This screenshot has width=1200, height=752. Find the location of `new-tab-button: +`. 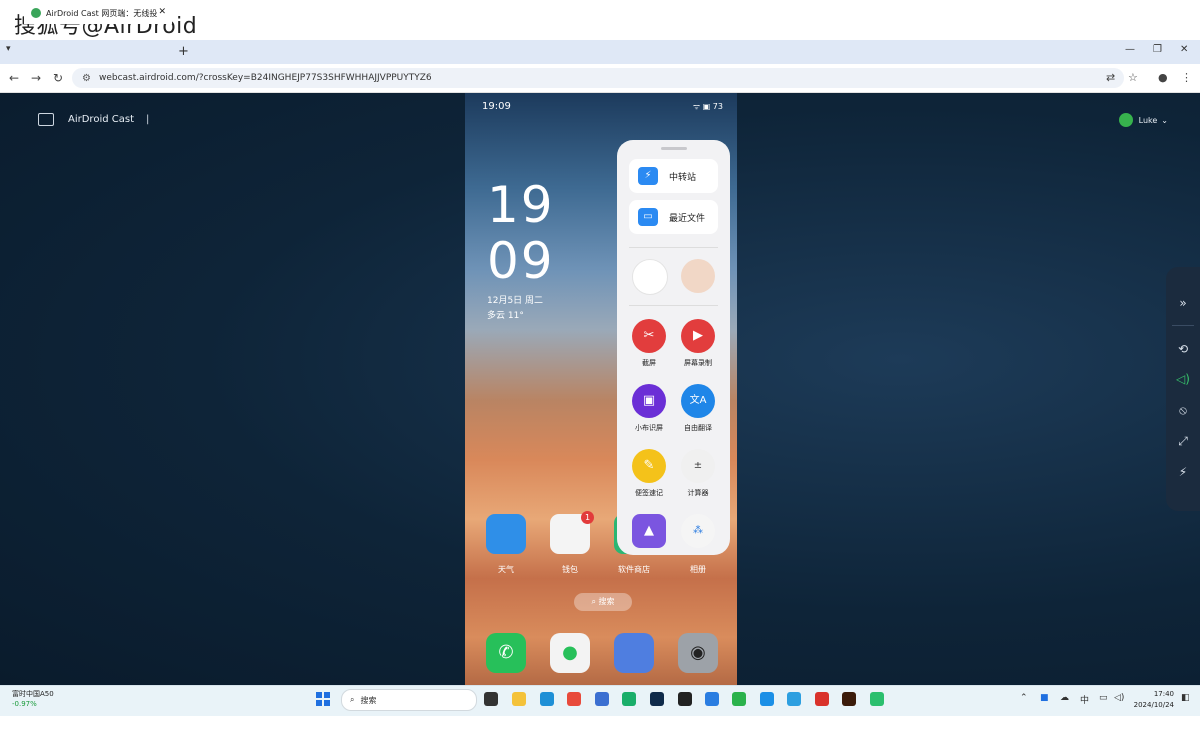

new-tab-button: + is located at coordinates (183, 51).